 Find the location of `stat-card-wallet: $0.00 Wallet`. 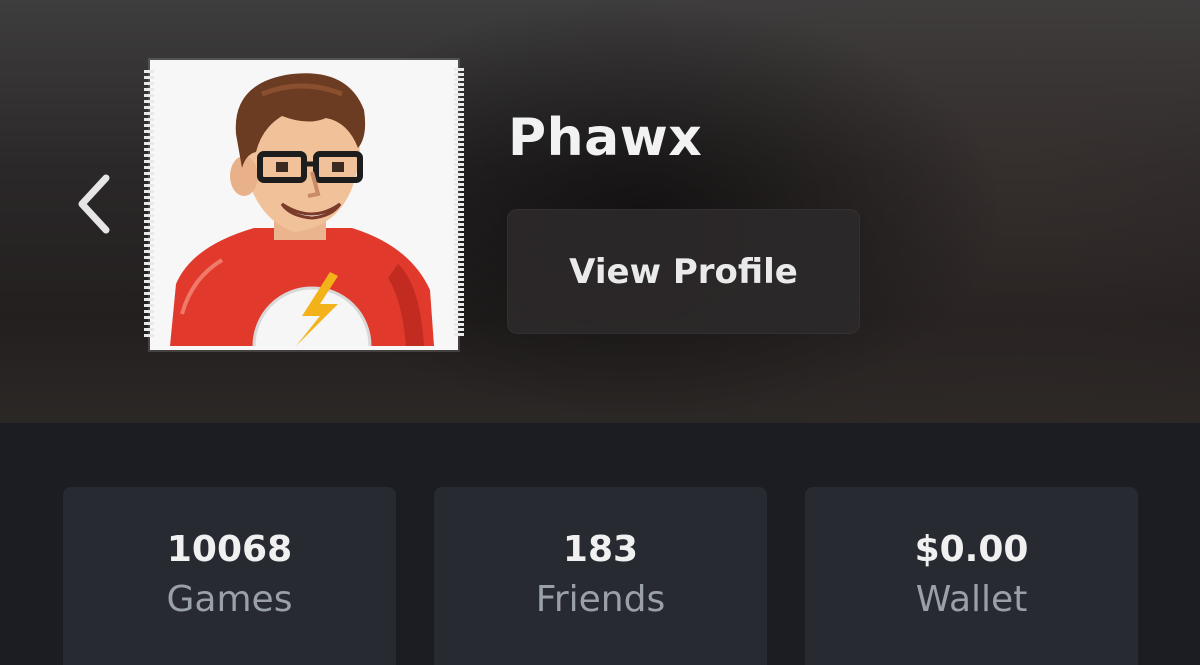

stat-card-wallet: $0.00 Wallet is located at coordinates (971, 576).